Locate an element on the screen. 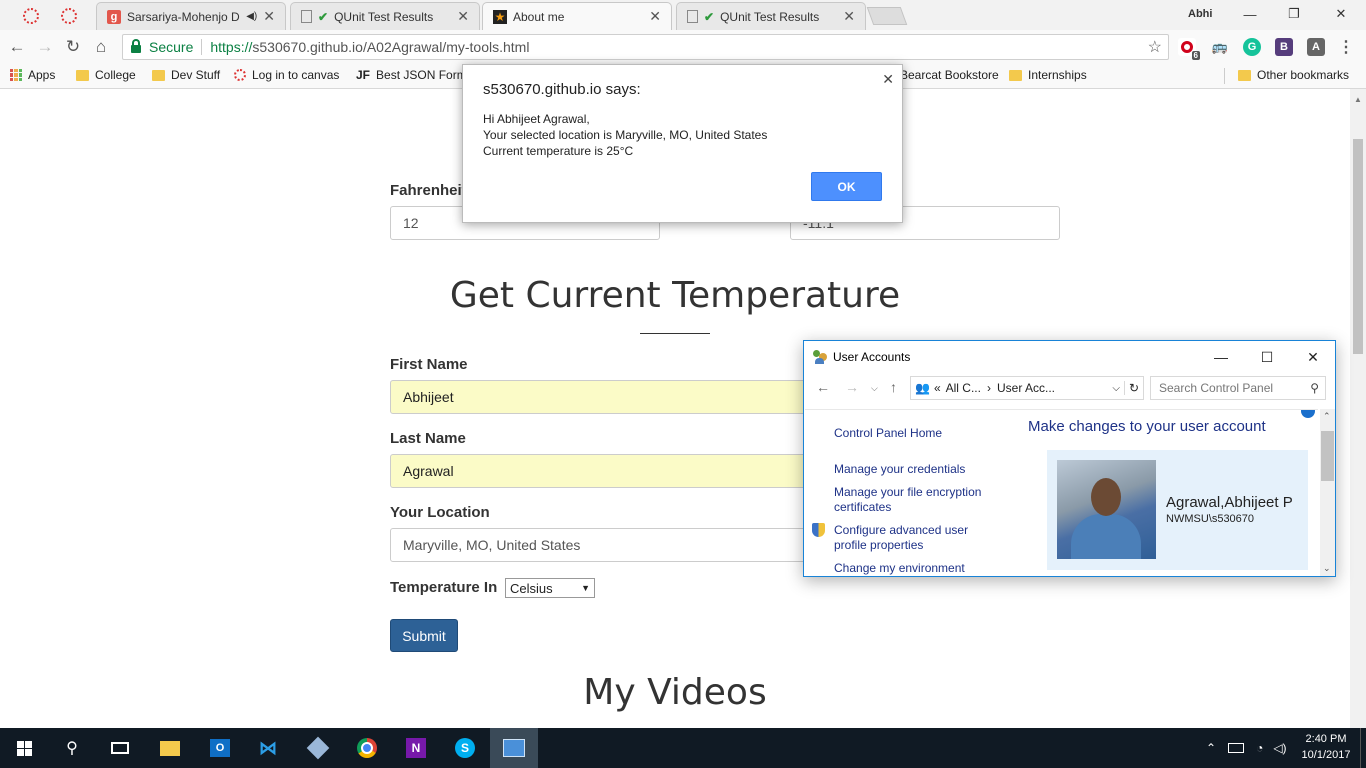 Image resolution: width=1366 pixels, height=768 pixels. profile-name: Abhi is located at coordinates (1200, 14).